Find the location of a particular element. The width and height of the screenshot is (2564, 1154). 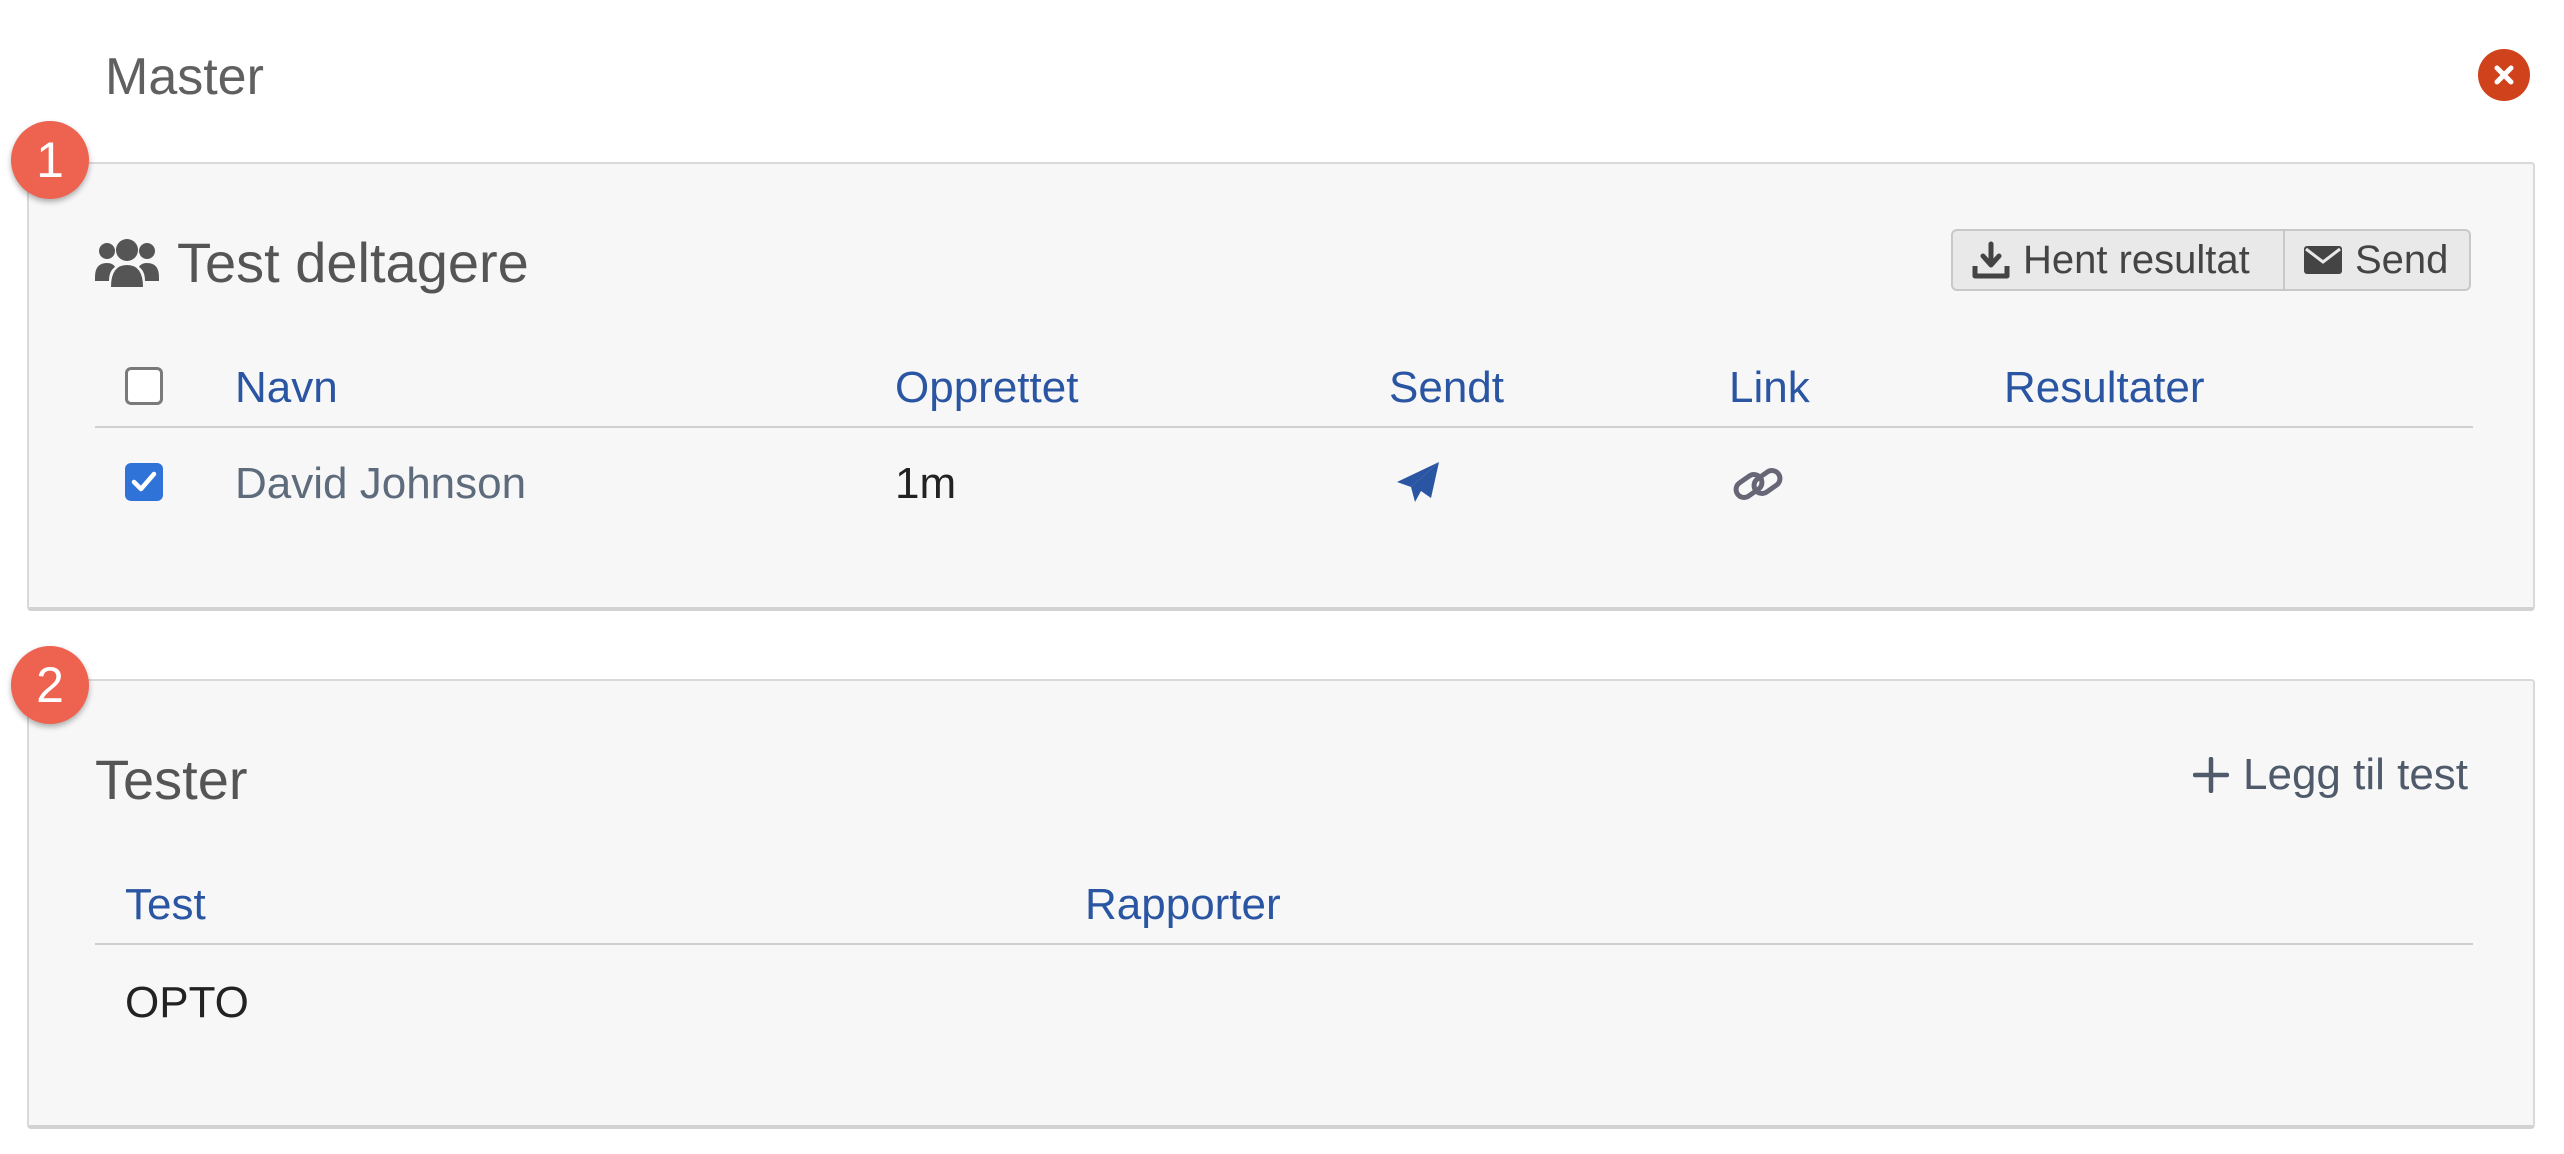

row-checkbox is located at coordinates (144, 482).